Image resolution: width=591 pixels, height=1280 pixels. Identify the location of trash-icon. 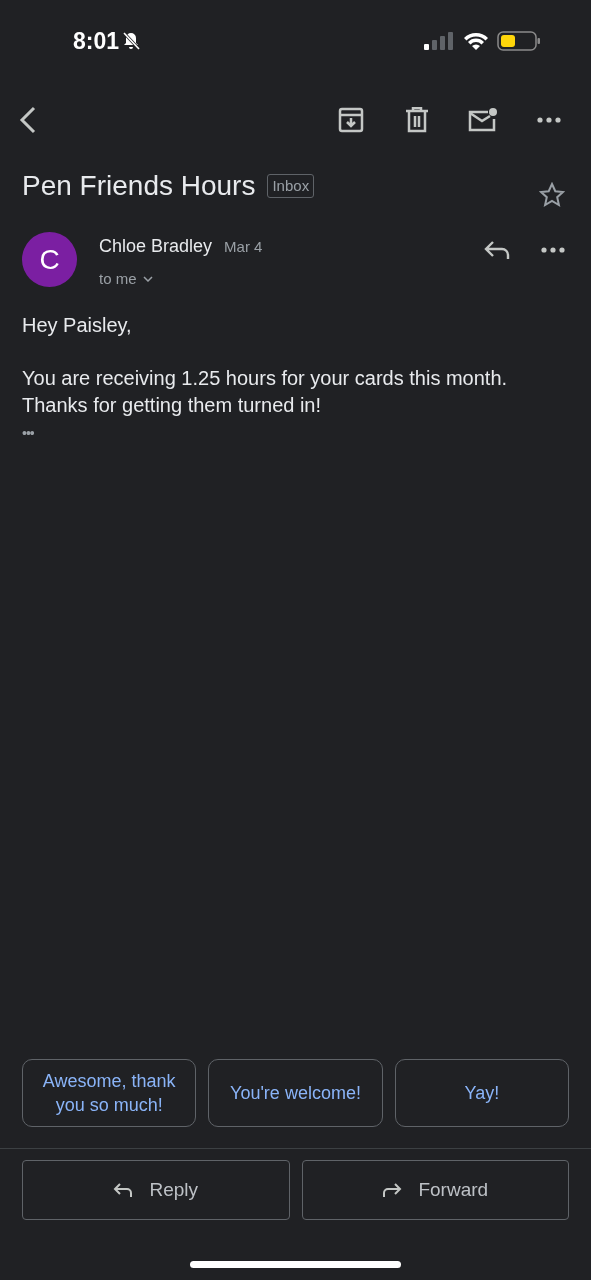
(417, 120).